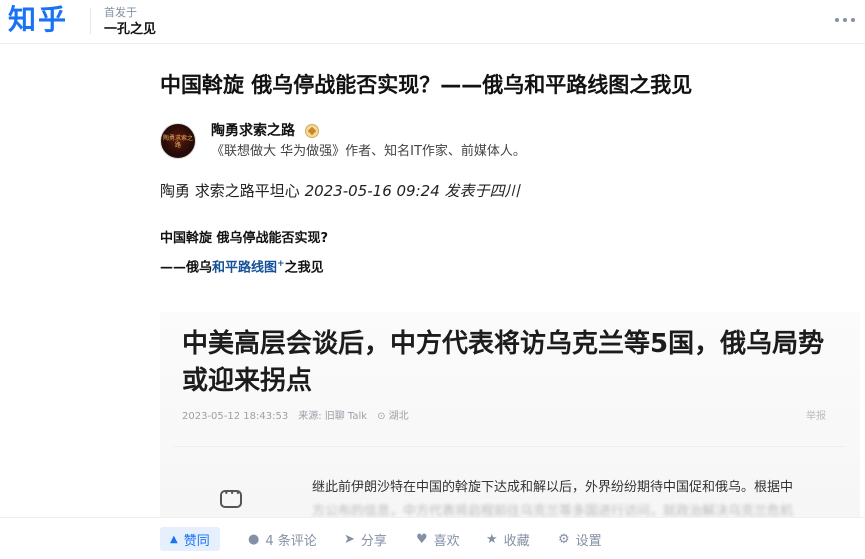 The height and width of the screenshot is (559, 865). I want to click on peace-roadmap-link: 和平路线图, so click(244, 267).